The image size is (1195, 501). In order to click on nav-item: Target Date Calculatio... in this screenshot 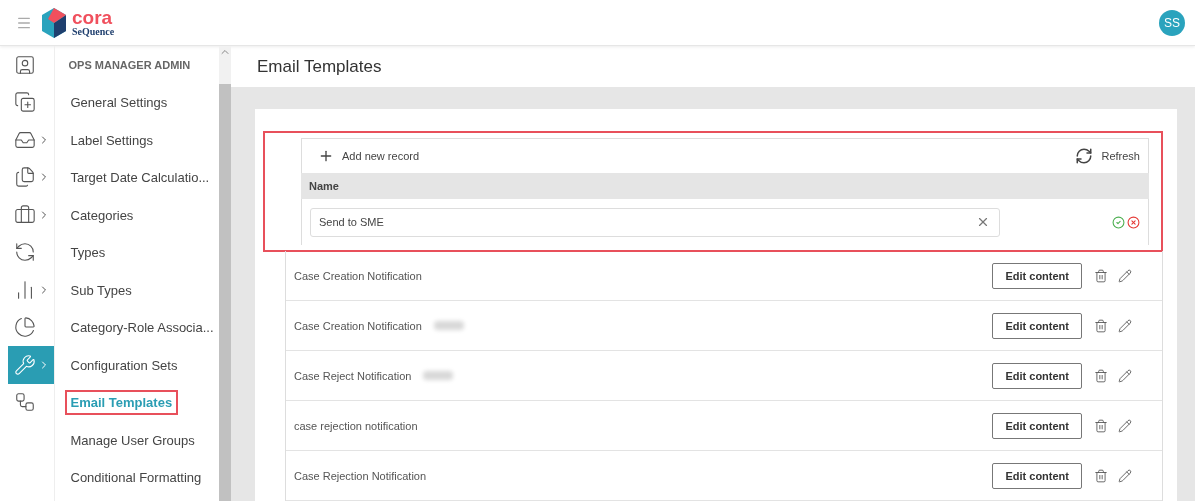, I will do `click(140, 178)`.